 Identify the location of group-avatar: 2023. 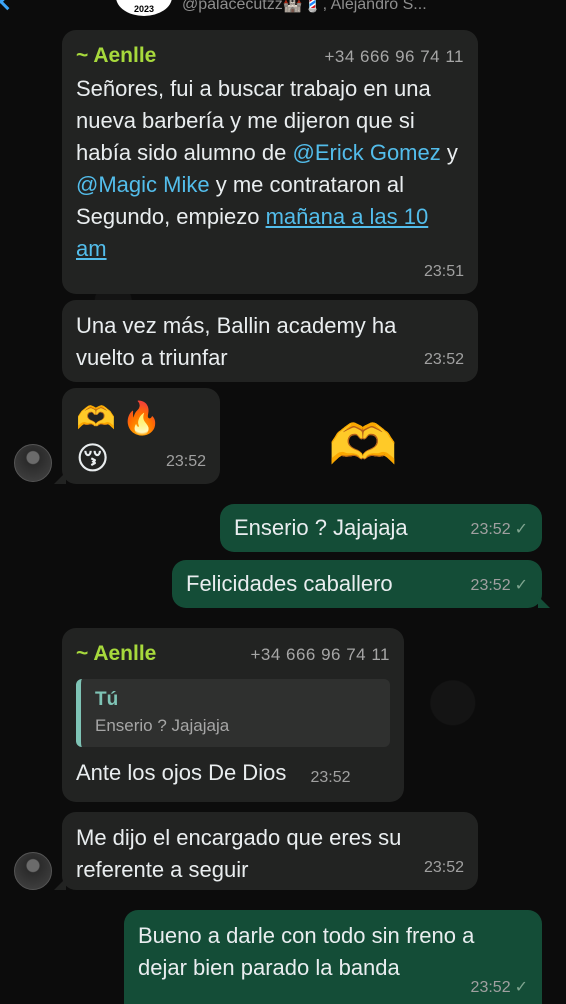
(144, 8).